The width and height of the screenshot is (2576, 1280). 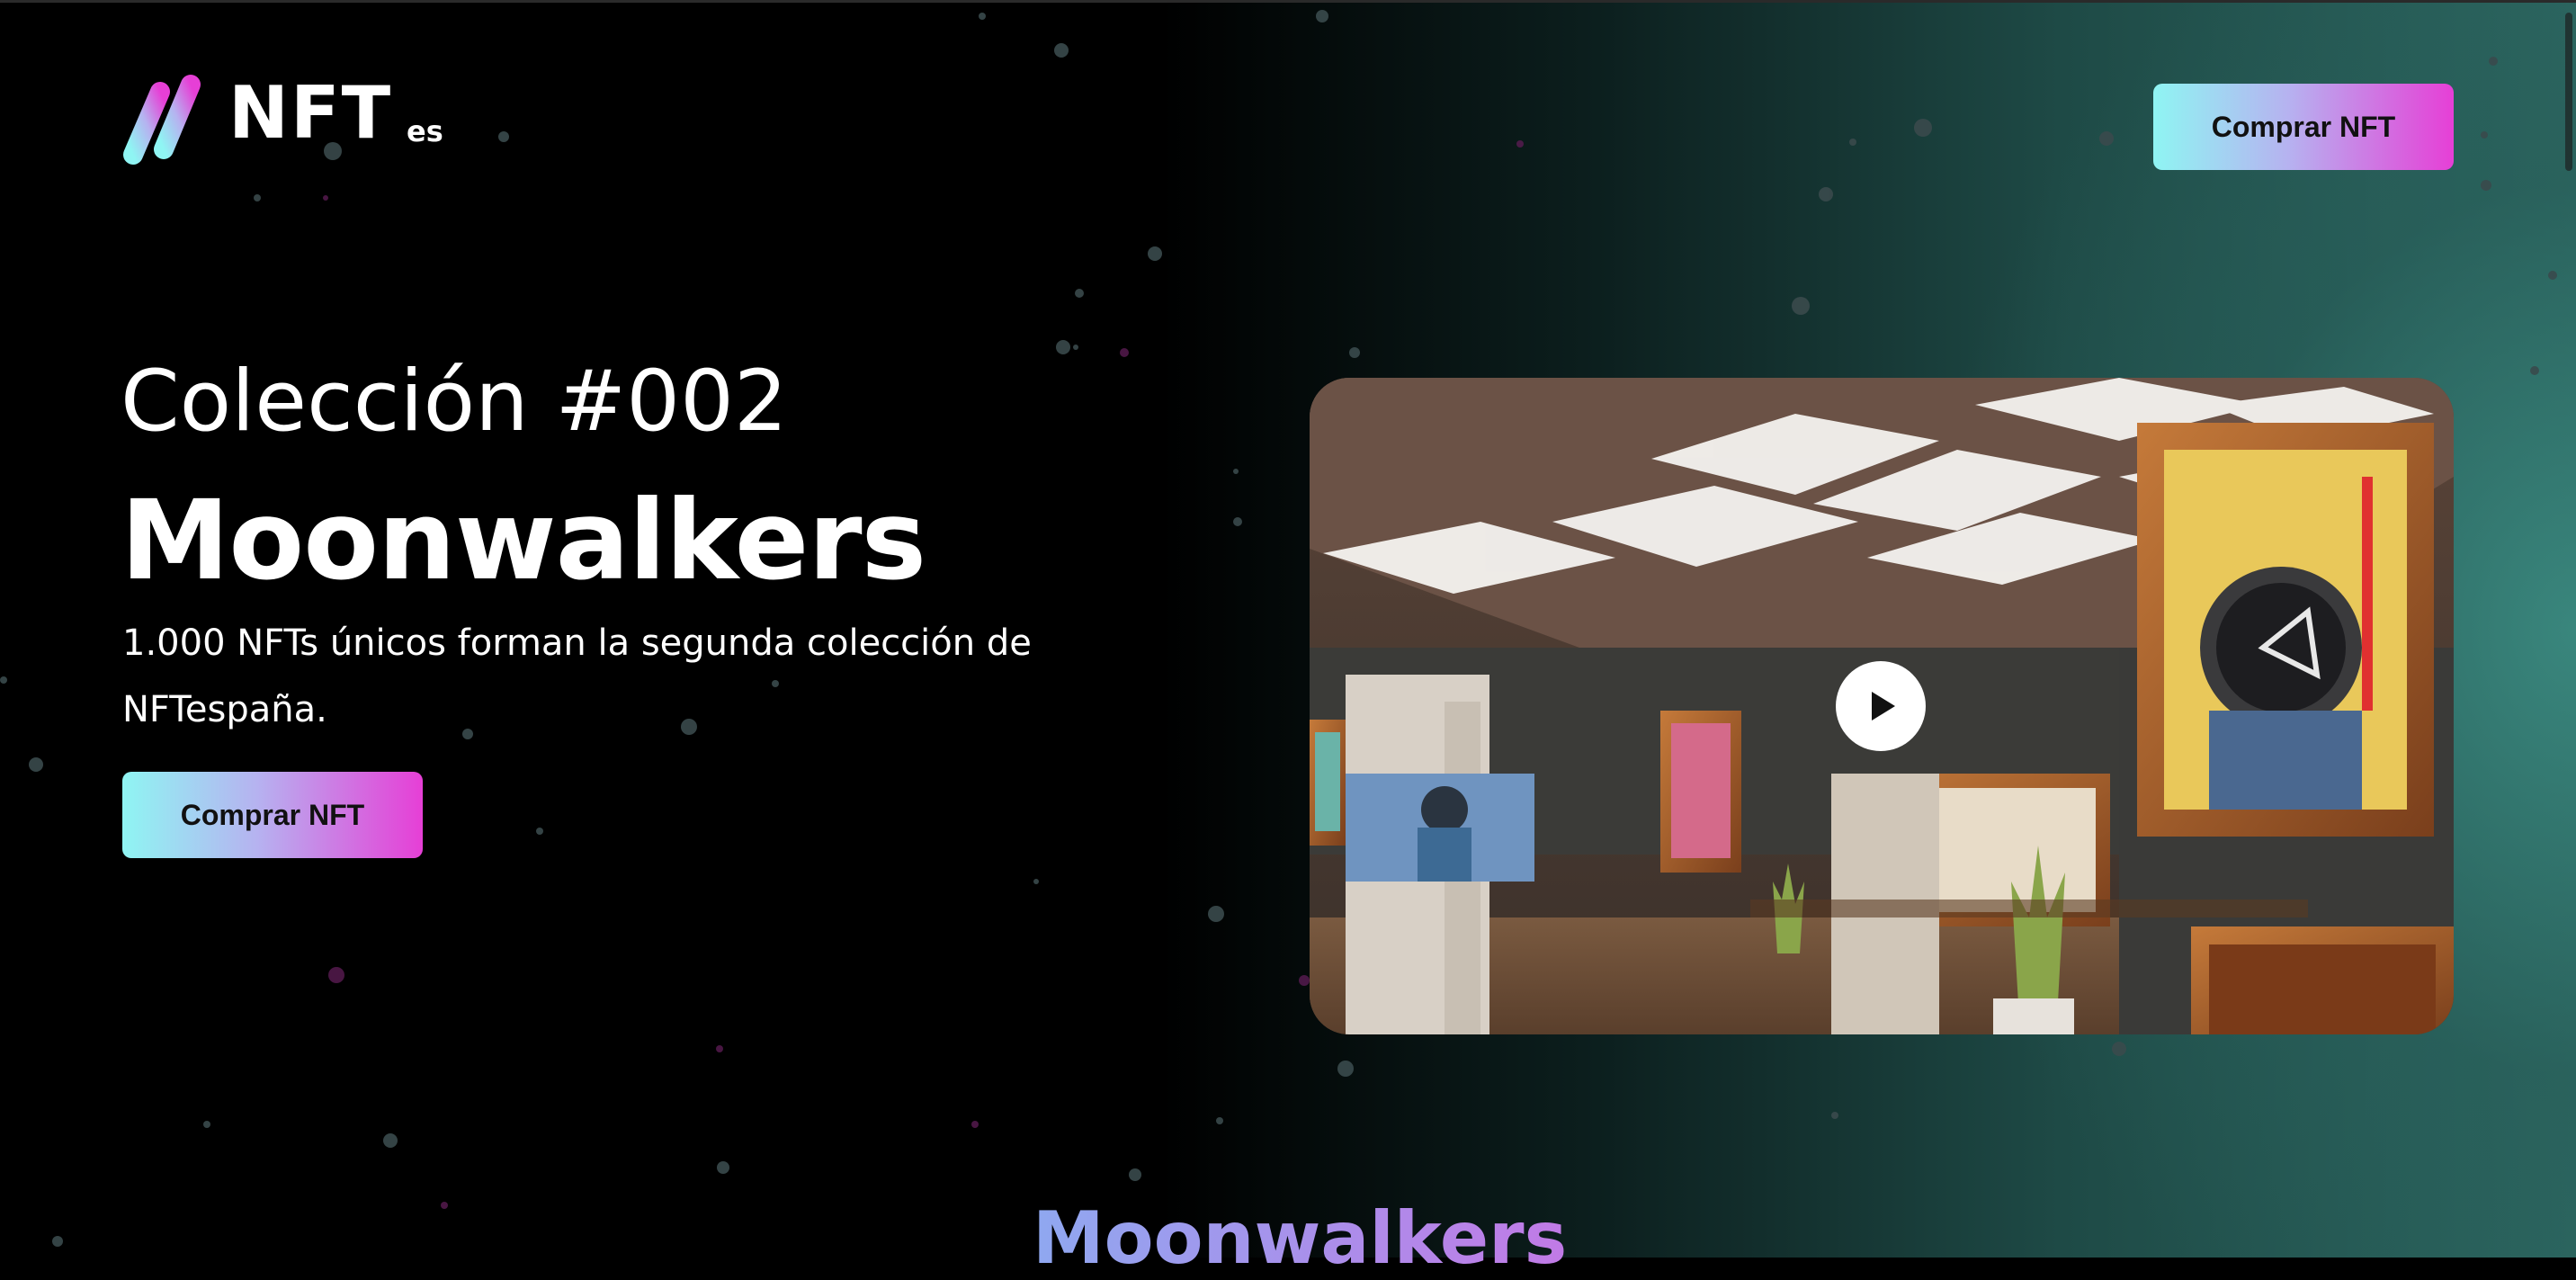 I want to click on header-buy-nft-button: Comprar NFT, so click(x=2303, y=127).